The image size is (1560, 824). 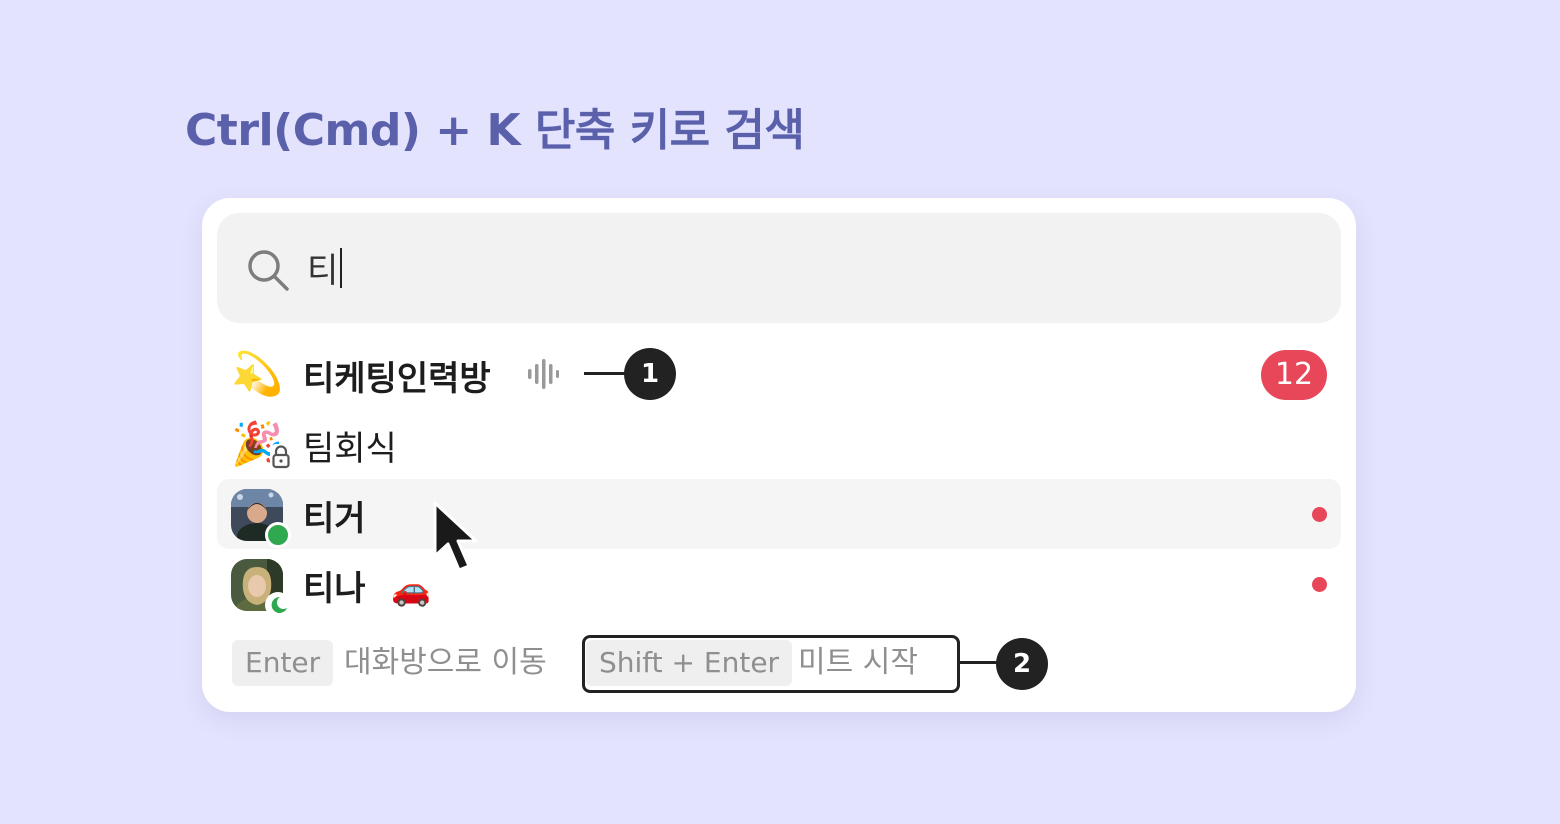 I want to click on enter-hint: 대화방으로 이동, so click(x=445, y=662).